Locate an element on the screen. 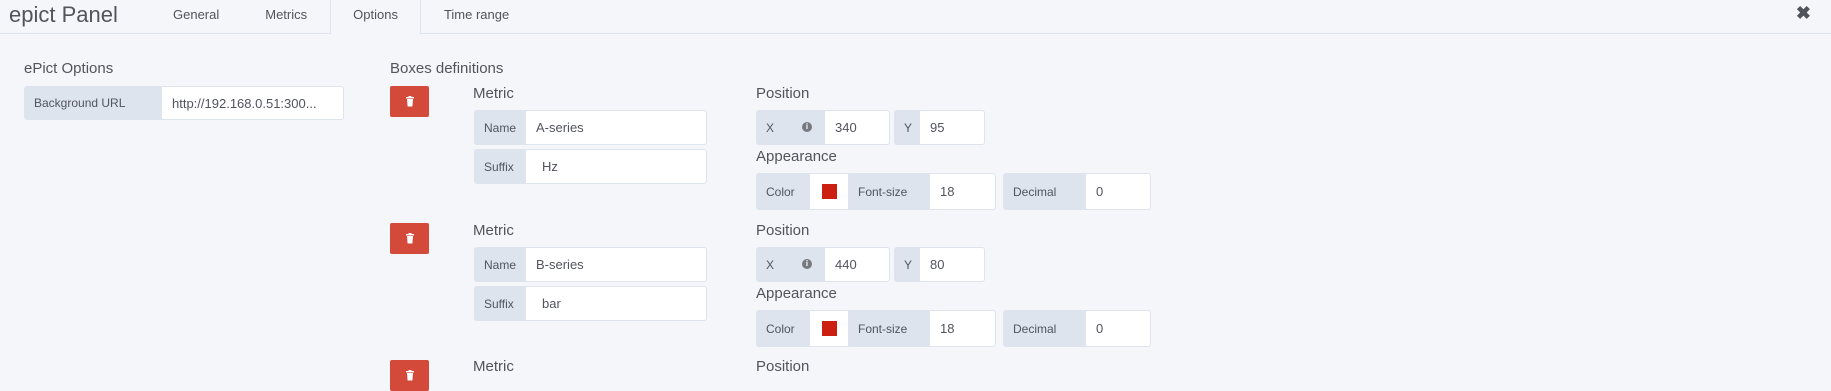  y-input: 95 is located at coordinates (952, 127).